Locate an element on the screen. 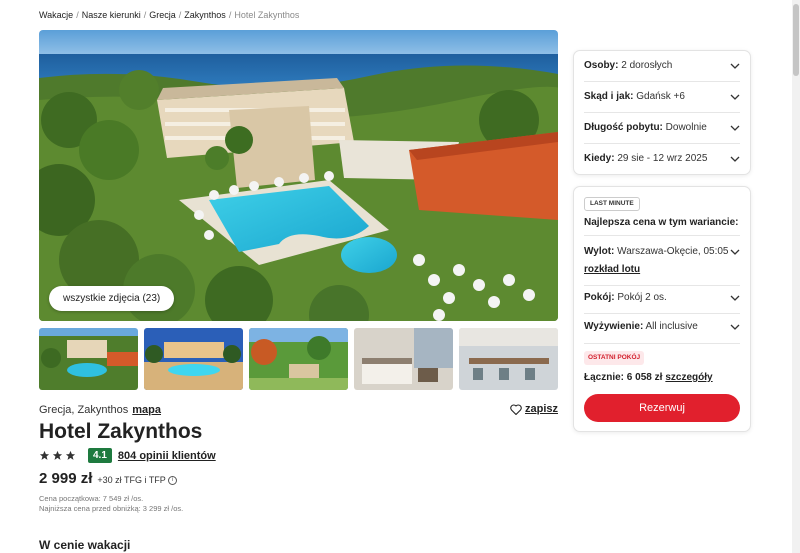 This screenshot has height=553, width=800. filter-value: 29 sie - 12 wrz 2025 is located at coordinates (662, 158).